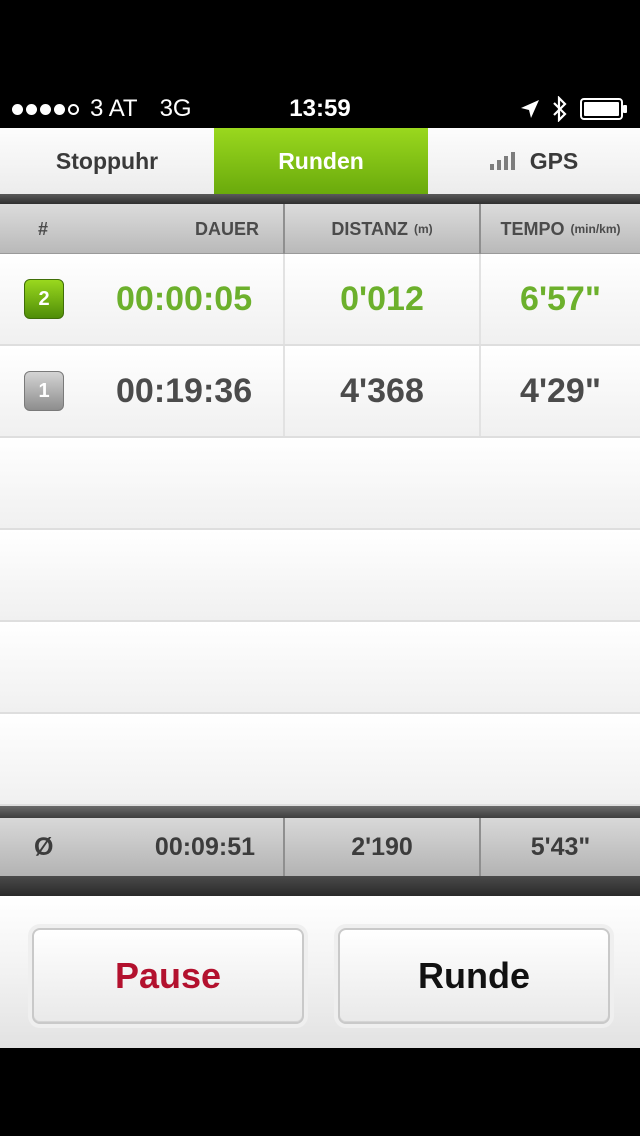 This screenshot has height=1136, width=640. Describe the element at coordinates (369, 228) in the screenshot. I see `header-distance-label: DISTANZ` at that location.